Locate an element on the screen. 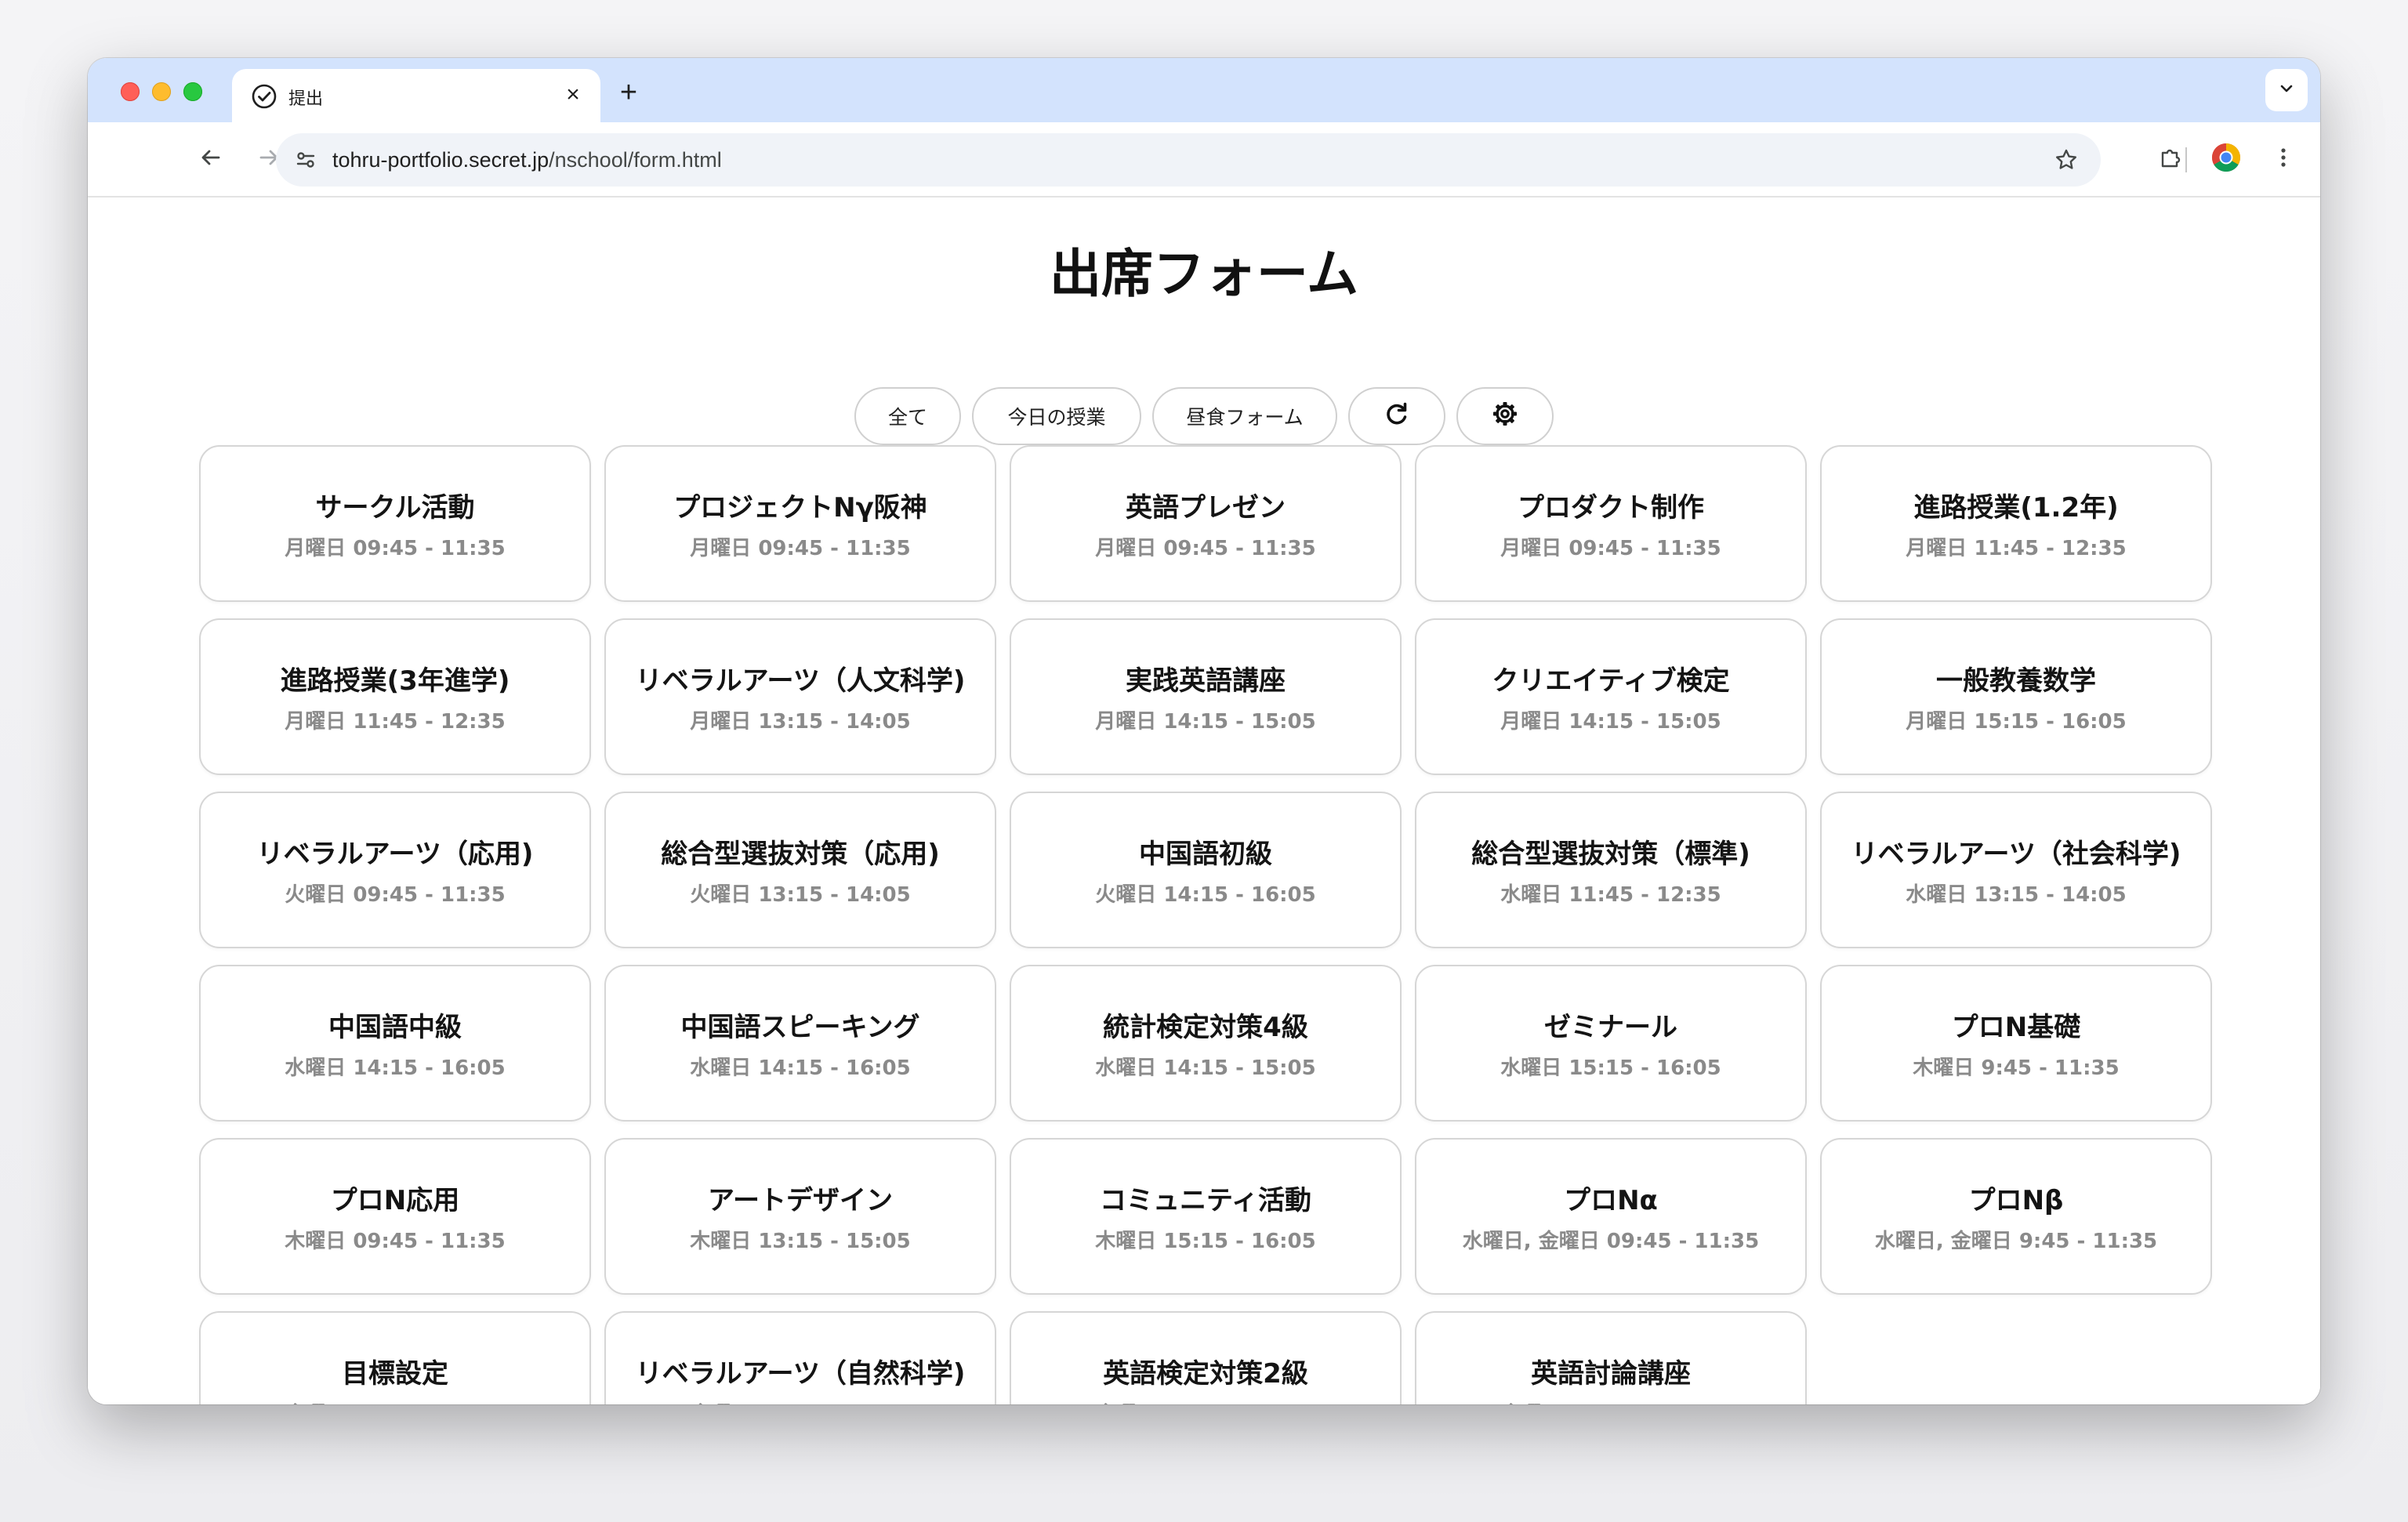 Image resolution: width=2408 pixels, height=1522 pixels. class-name: 統計検定対策4級 is located at coordinates (1205, 1027).